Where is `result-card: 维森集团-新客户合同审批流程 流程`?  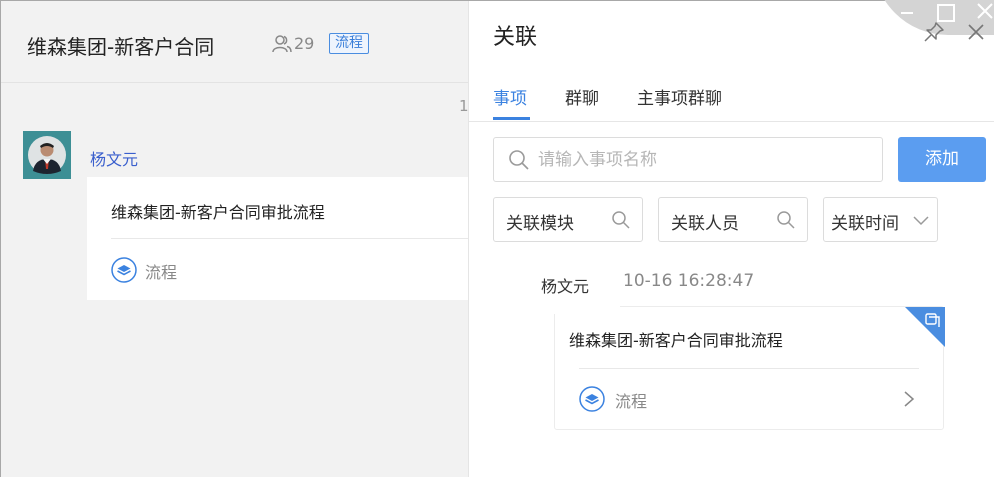 result-card: 维森集团-新客户合同审批流程 流程 is located at coordinates (749, 368).